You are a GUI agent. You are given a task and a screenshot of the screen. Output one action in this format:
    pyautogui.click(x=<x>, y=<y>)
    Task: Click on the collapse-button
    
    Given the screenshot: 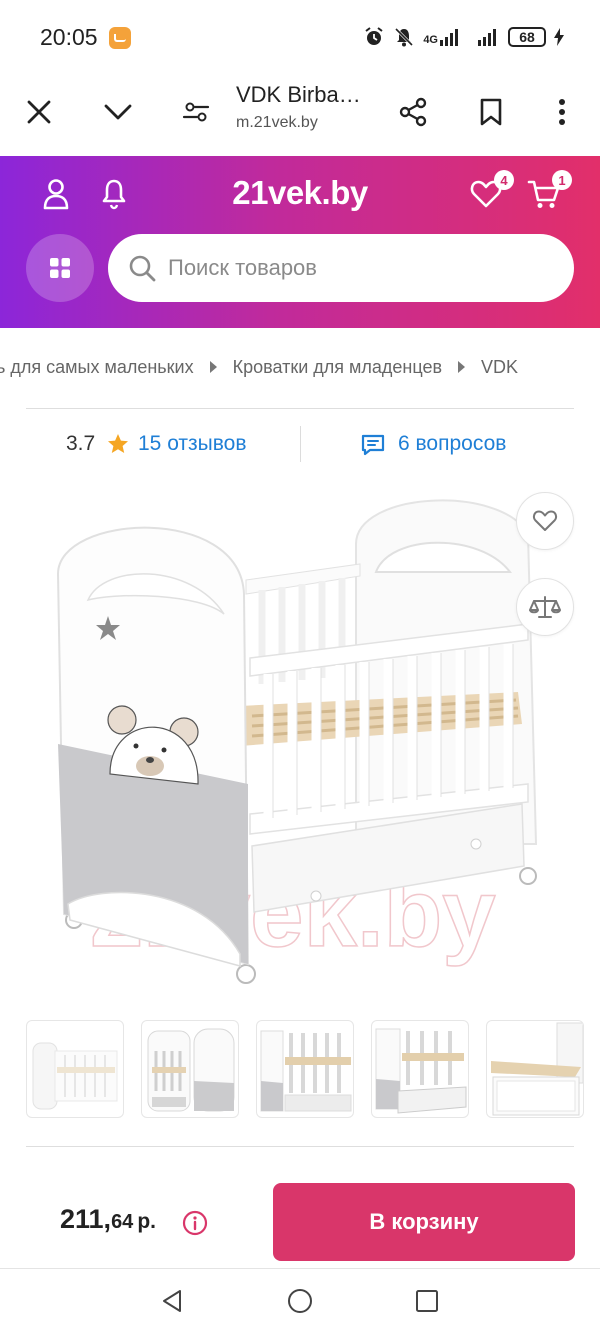 What is the action you would take?
    pyautogui.click(x=118, y=112)
    